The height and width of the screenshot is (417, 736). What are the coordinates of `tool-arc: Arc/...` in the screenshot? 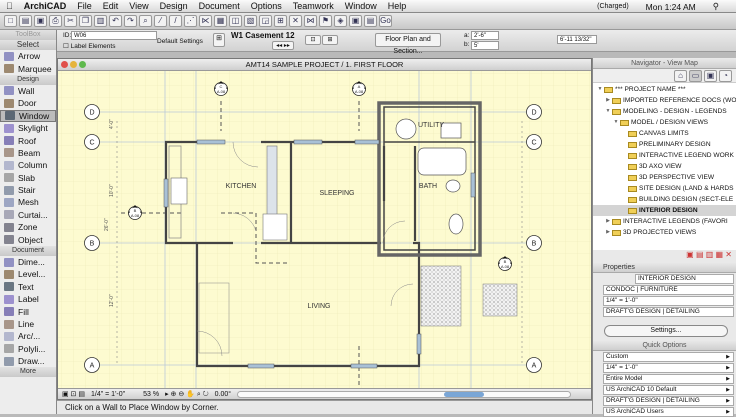 It's located at (28, 336).